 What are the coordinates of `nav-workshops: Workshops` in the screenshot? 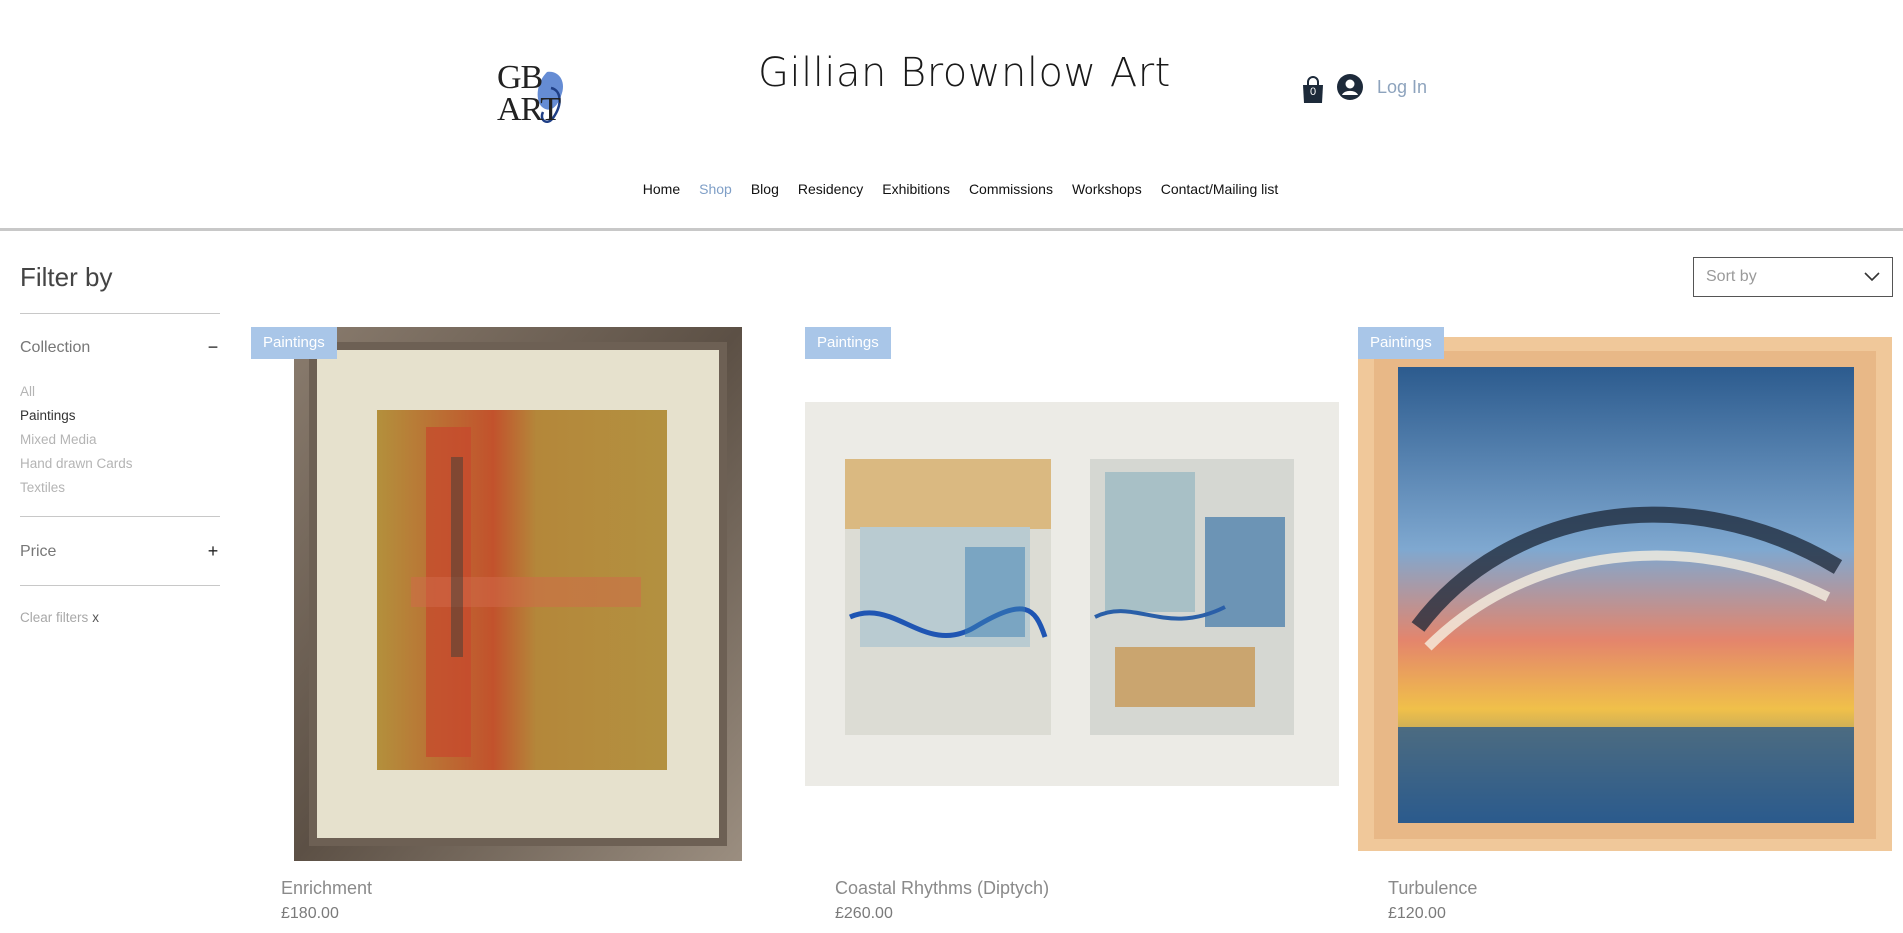 It's located at (1106, 189).